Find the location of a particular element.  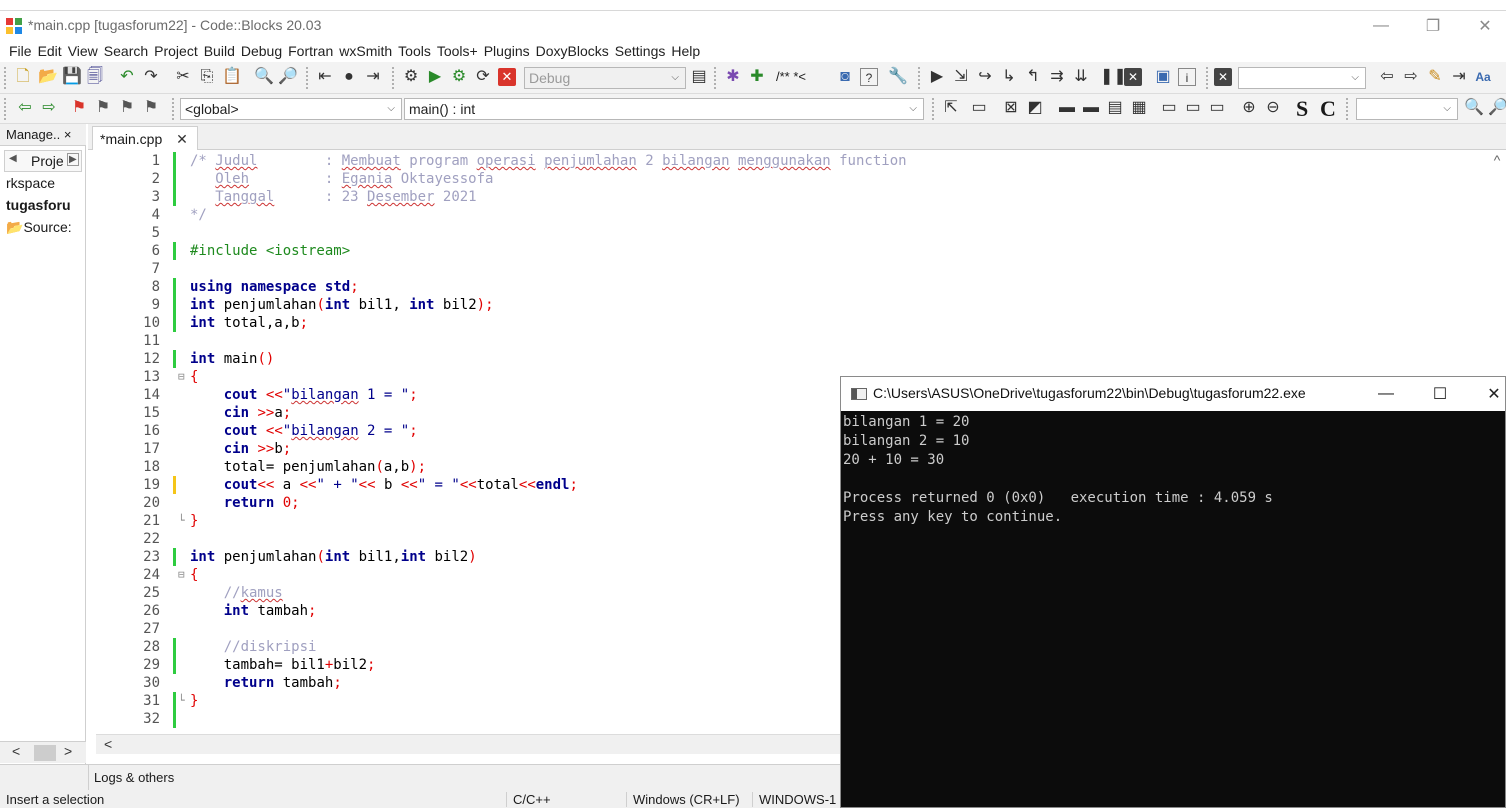

panel-hscroll: < > is located at coordinates (43, 752).